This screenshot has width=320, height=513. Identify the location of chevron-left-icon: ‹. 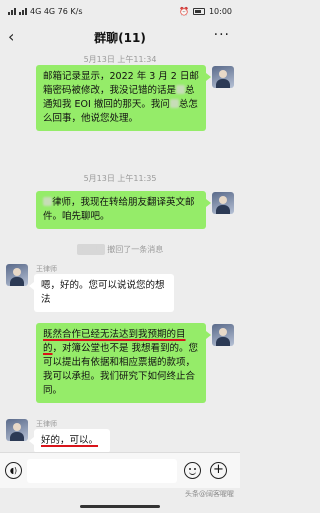
(11, 37).